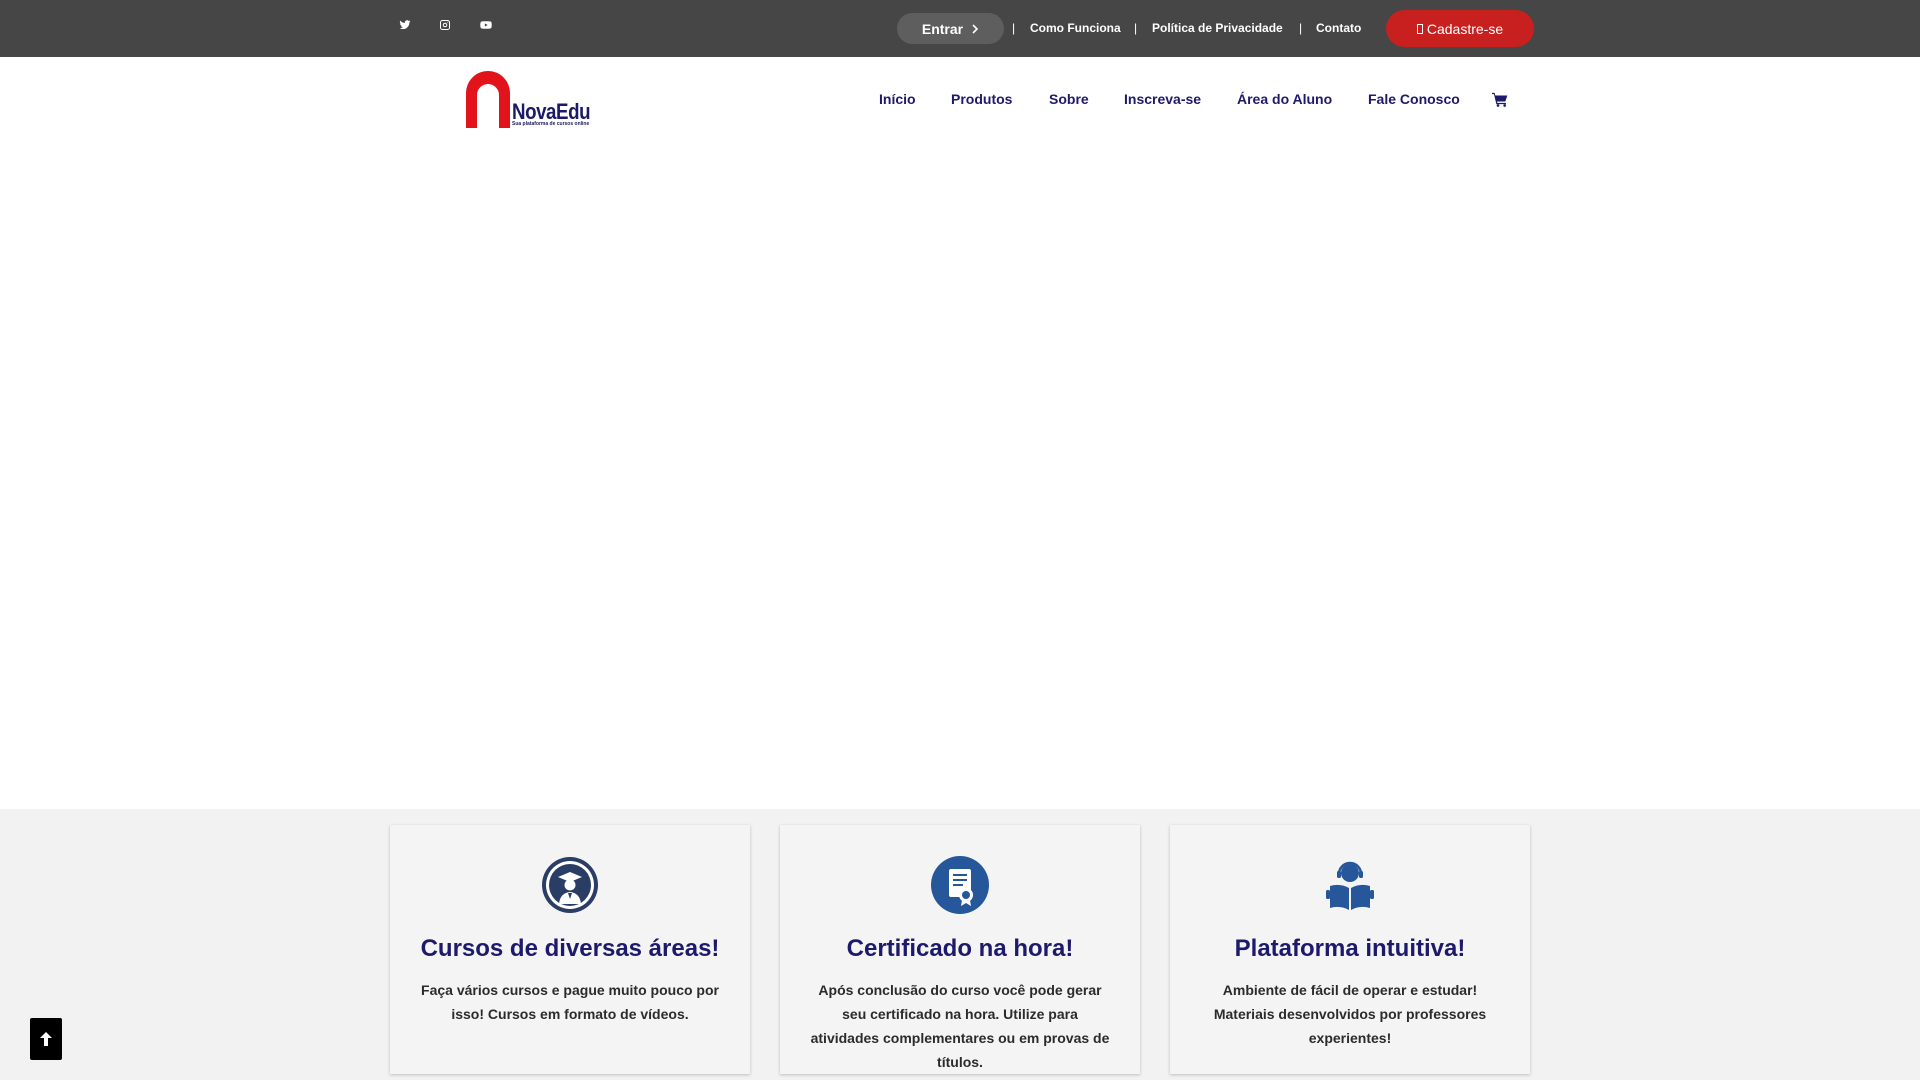  Describe the element at coordinates (960, 885) in the screenshot. I see `certificate-icon` at that location.